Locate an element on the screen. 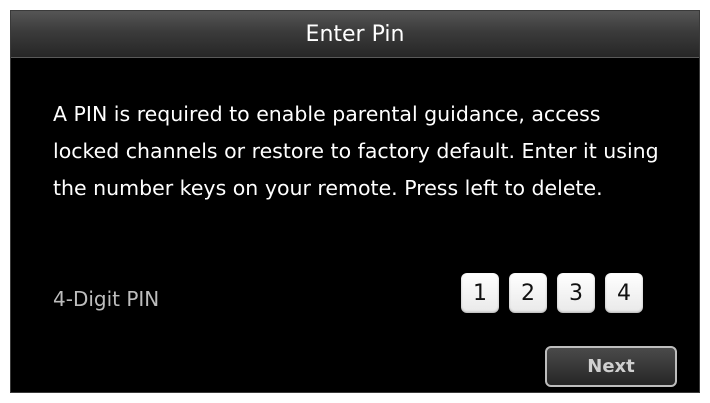  pin-input: 1 2 3 4 is located at coordinates (552, 293).